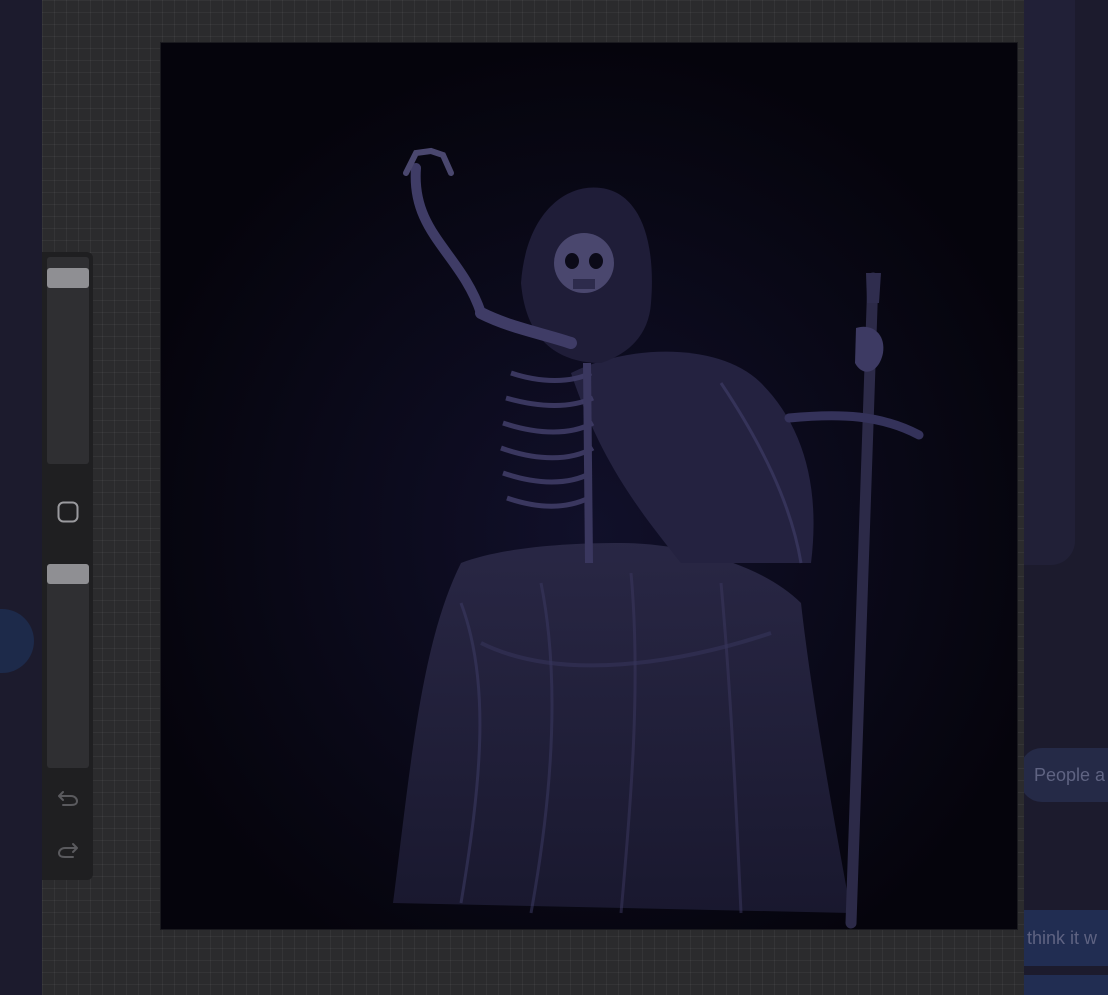 Image resolution: width=1108 pixels, height=995 pixels. I want to click on chat-message-text: think it w, so click(1062, 937).